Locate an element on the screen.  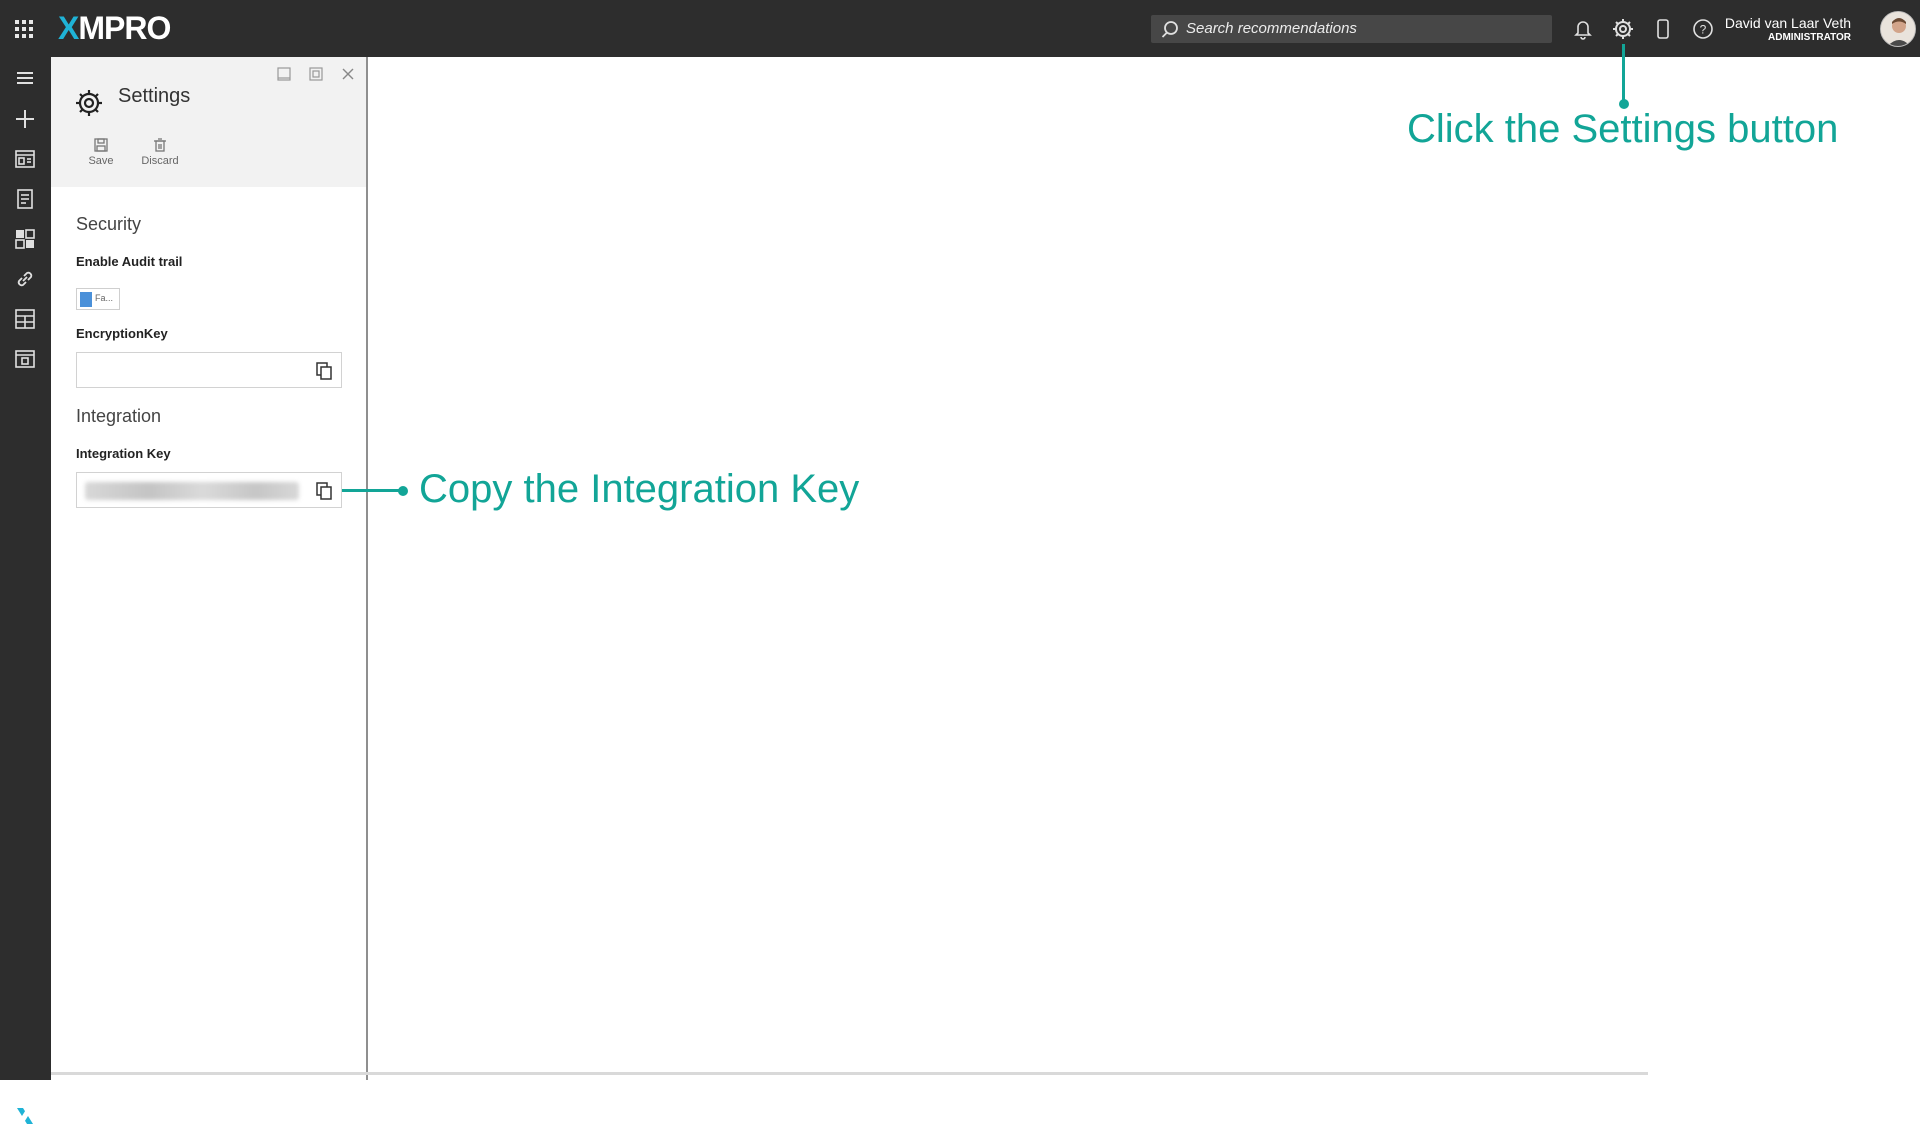
grid-icon is located at coordinates (25, 319).